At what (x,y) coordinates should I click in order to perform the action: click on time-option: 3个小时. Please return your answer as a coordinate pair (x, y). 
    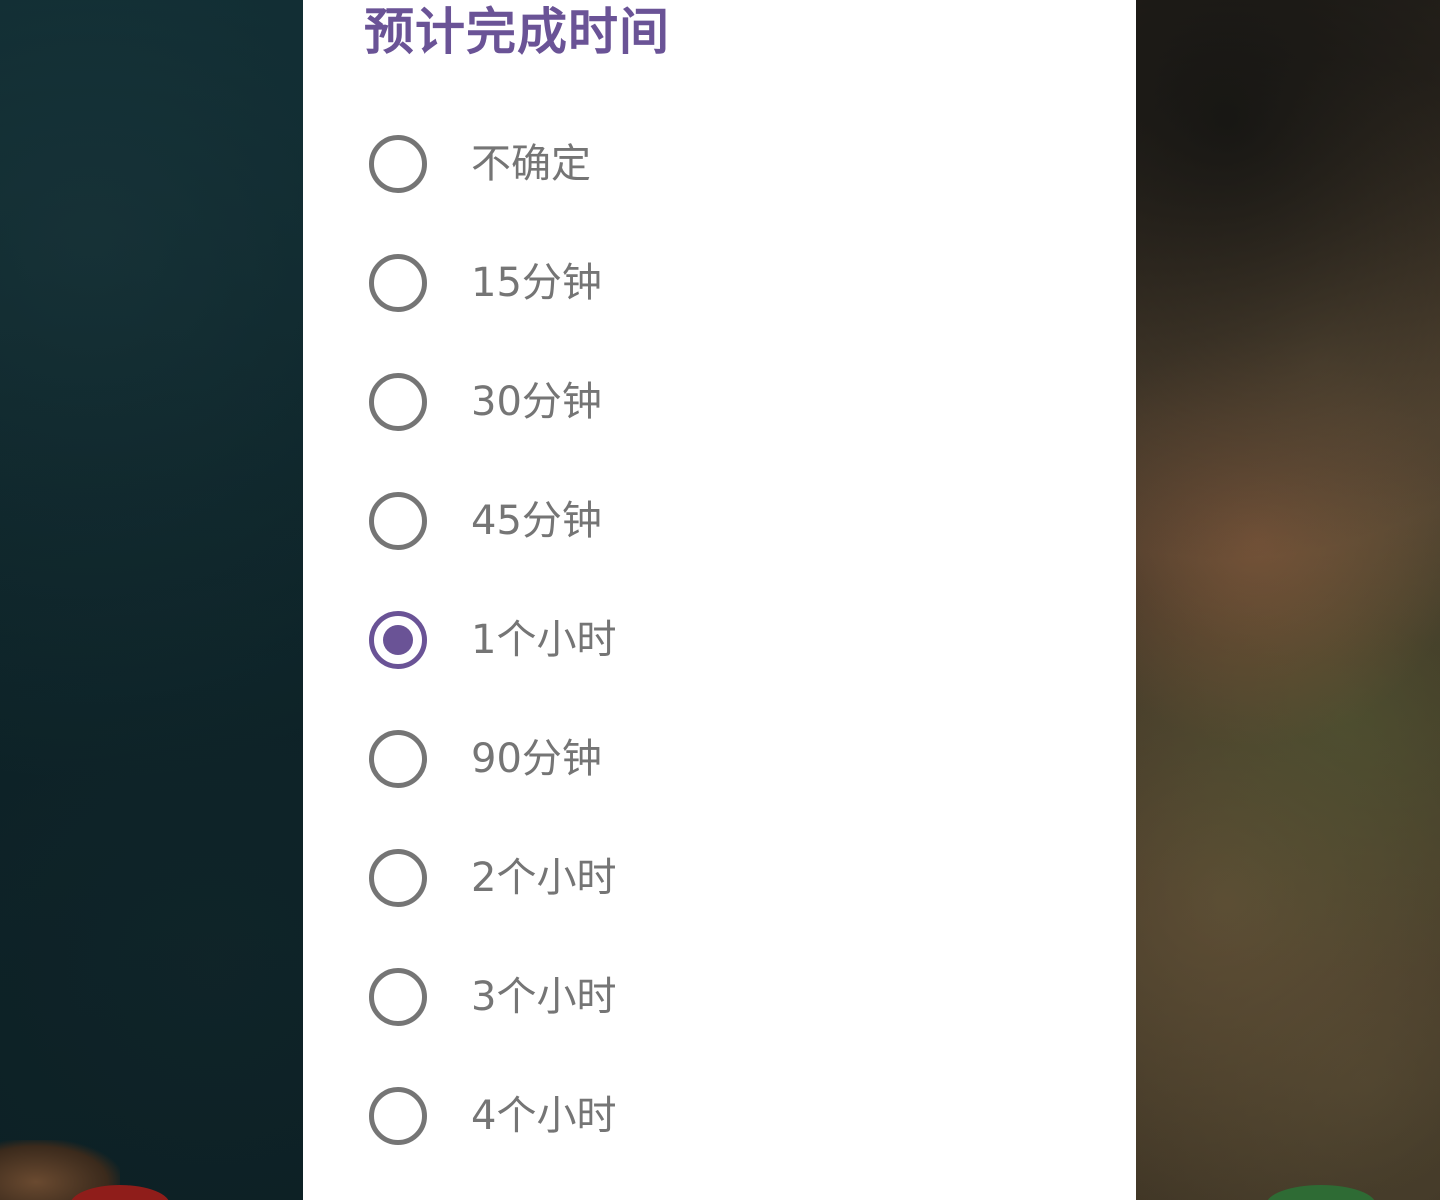
    Looking at the image, I should click on (719, 996).